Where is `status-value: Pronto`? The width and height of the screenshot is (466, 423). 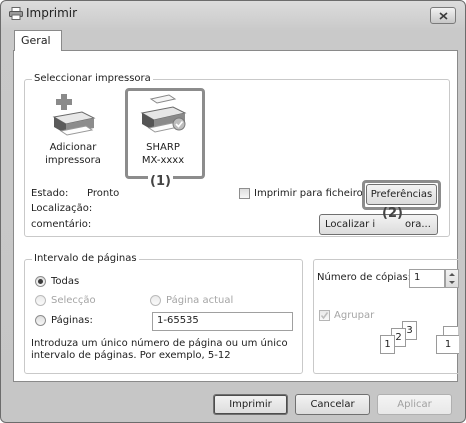 status-value: Pronto is located at coordinates (103, 193).